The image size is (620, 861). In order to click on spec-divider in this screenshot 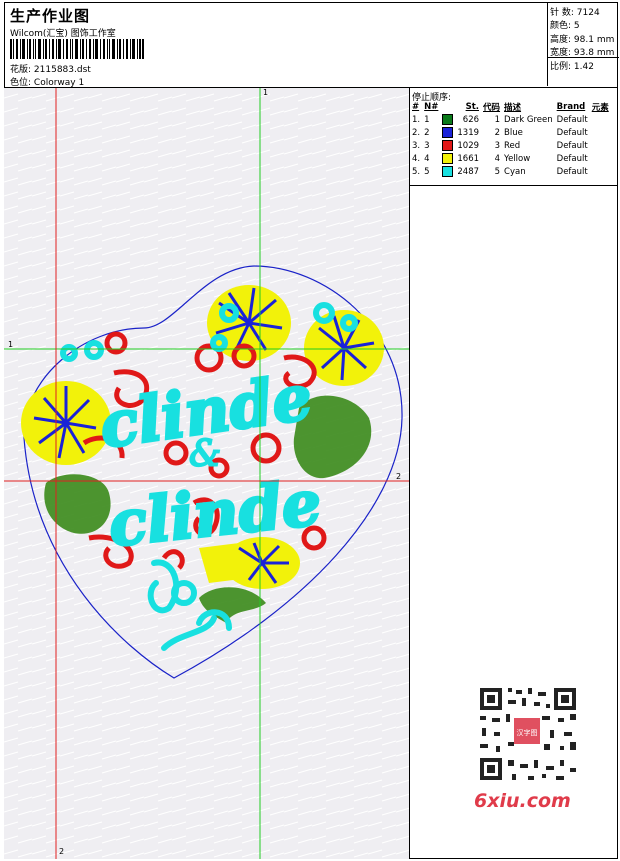, I will do `click(583, 57)`.